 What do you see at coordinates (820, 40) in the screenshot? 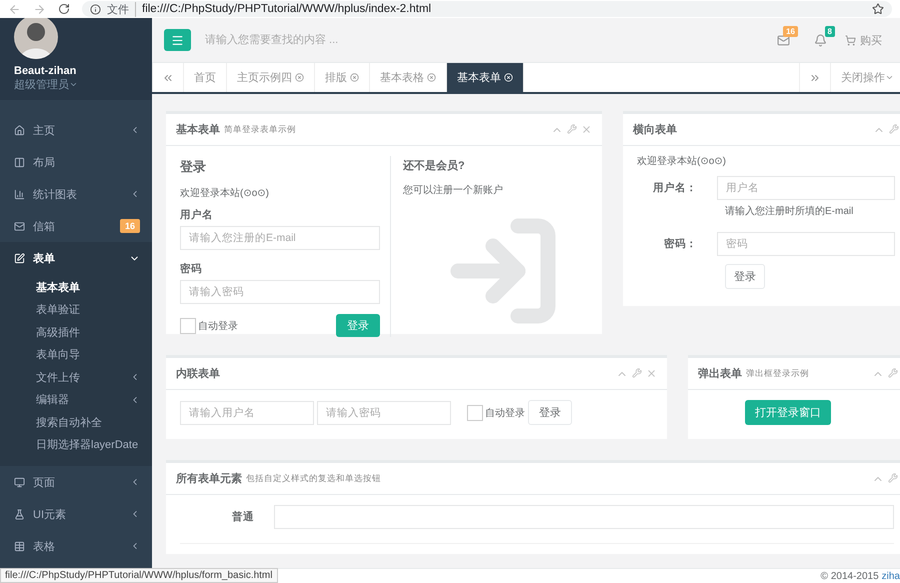
I see `bell-icon` at bounding box center [820, 40].